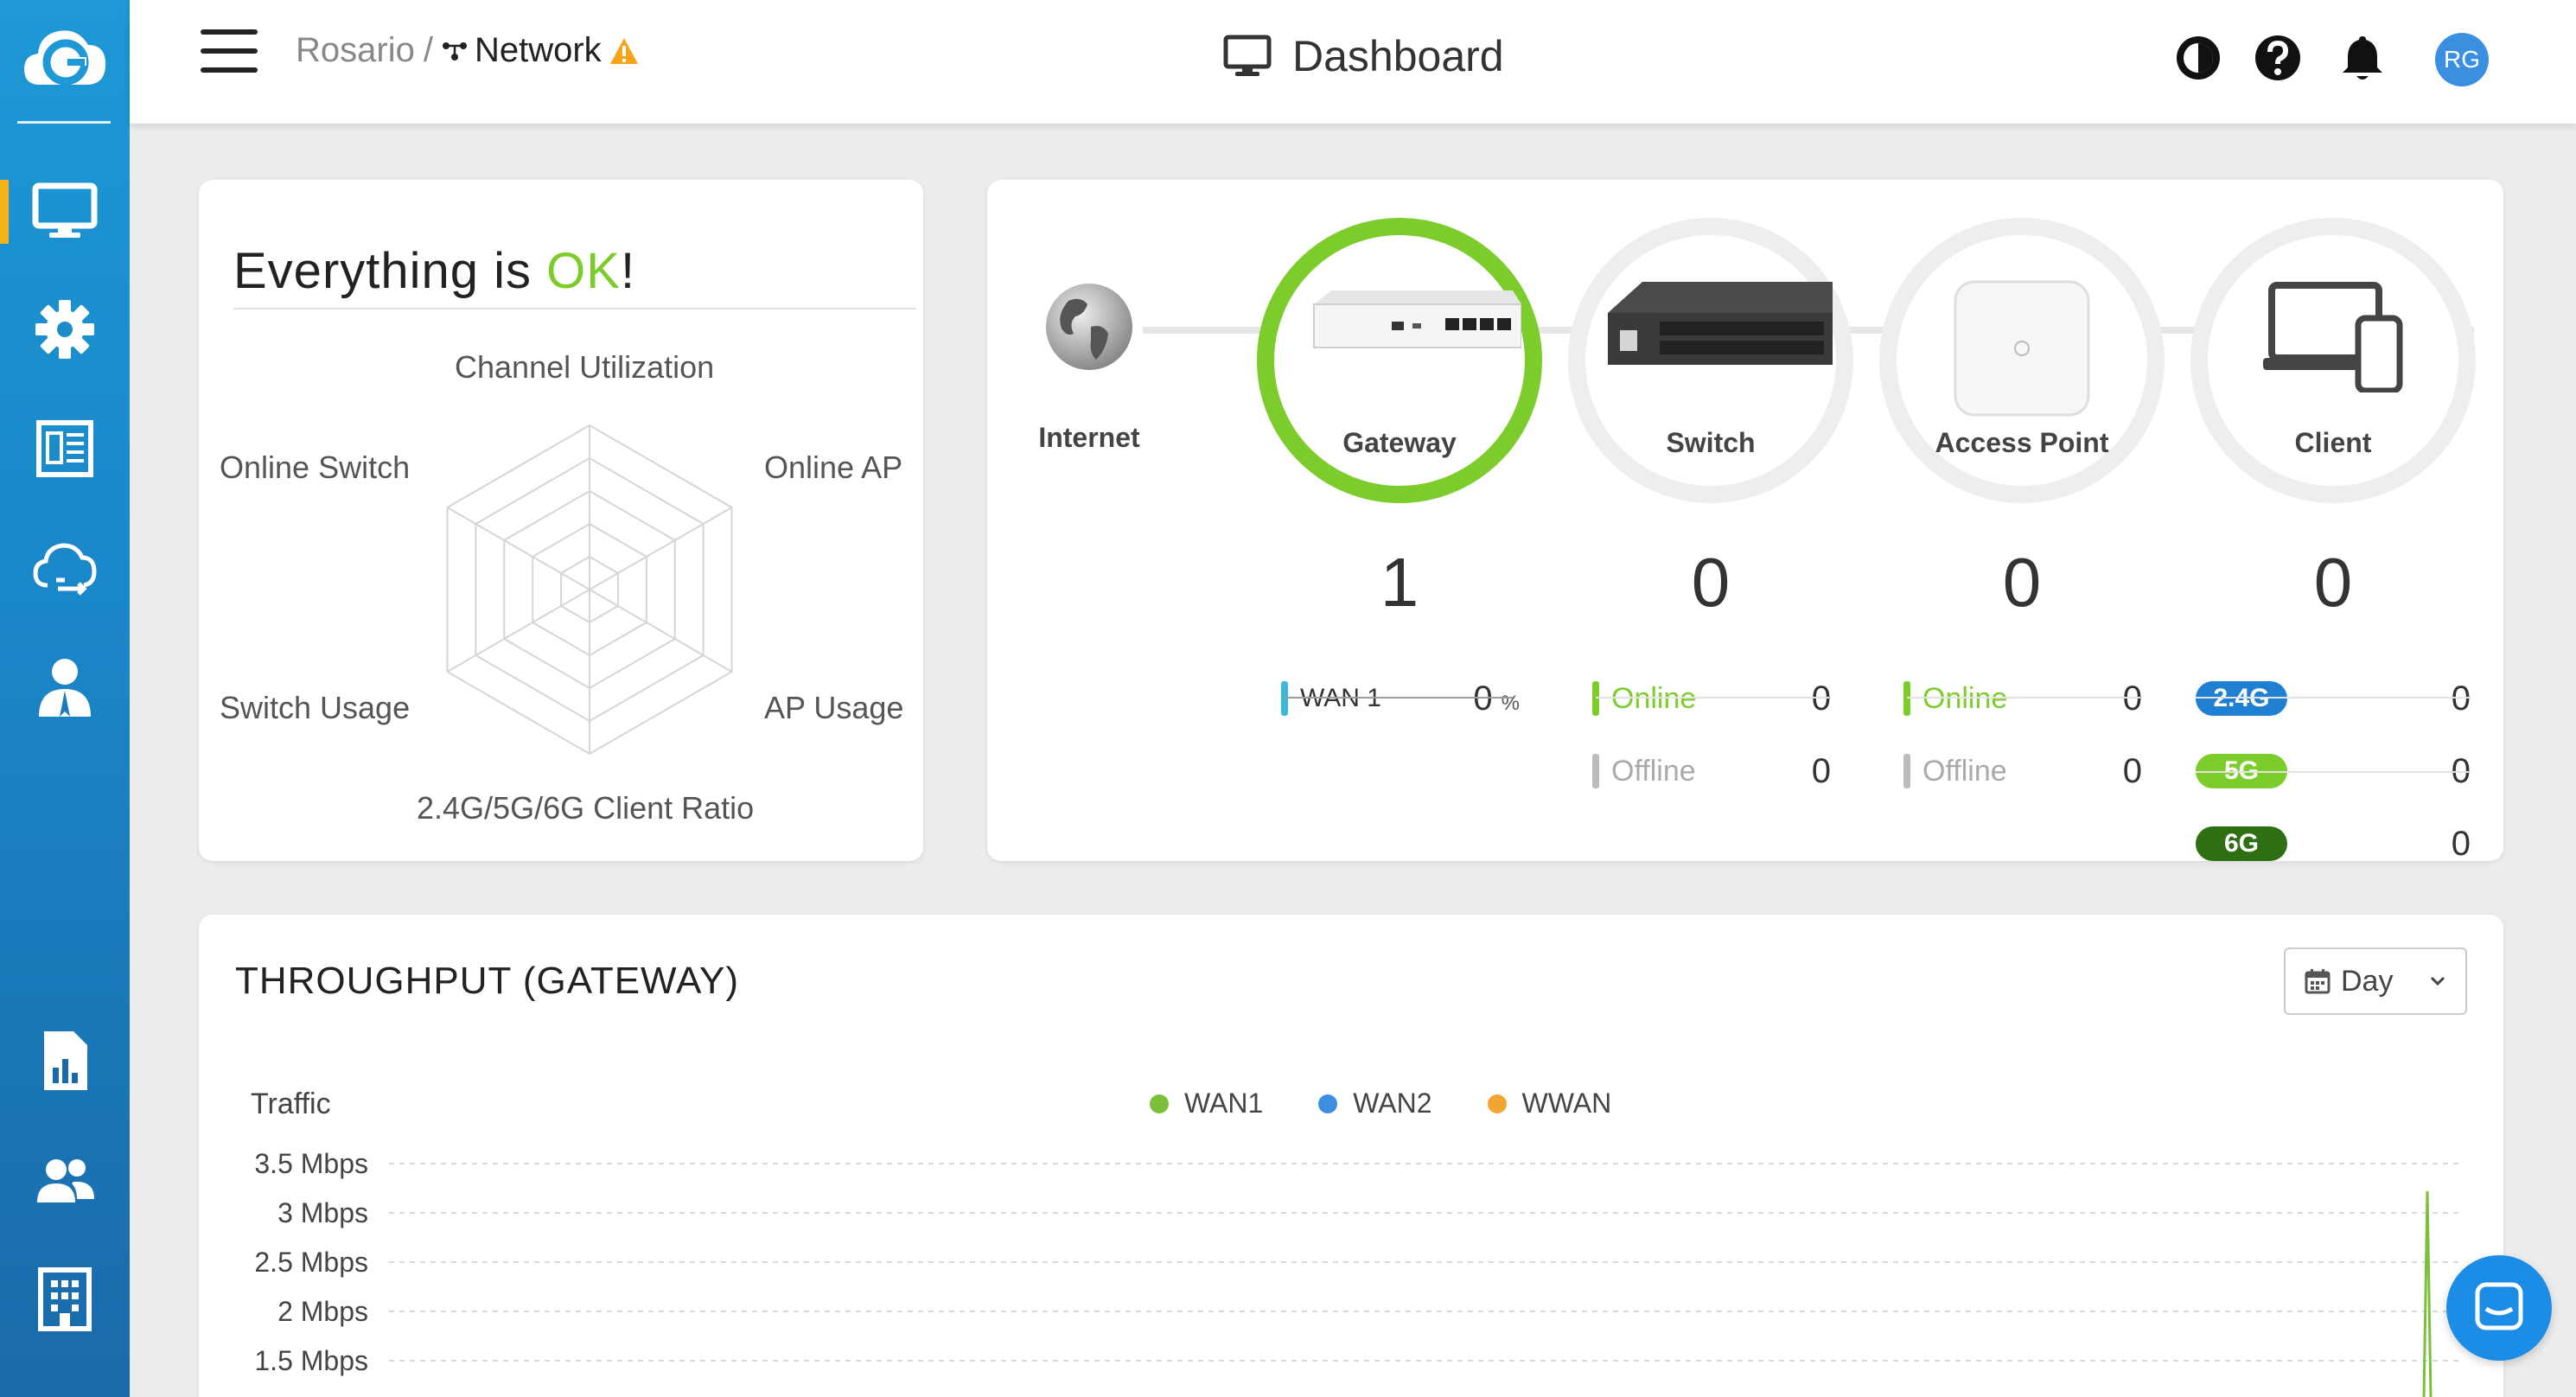 The image size is (2576, 1397). What do you see at coordinates (1510, 703) in the screenshot?
I see `wan-unit: %` at bounding box center [1510, 703].